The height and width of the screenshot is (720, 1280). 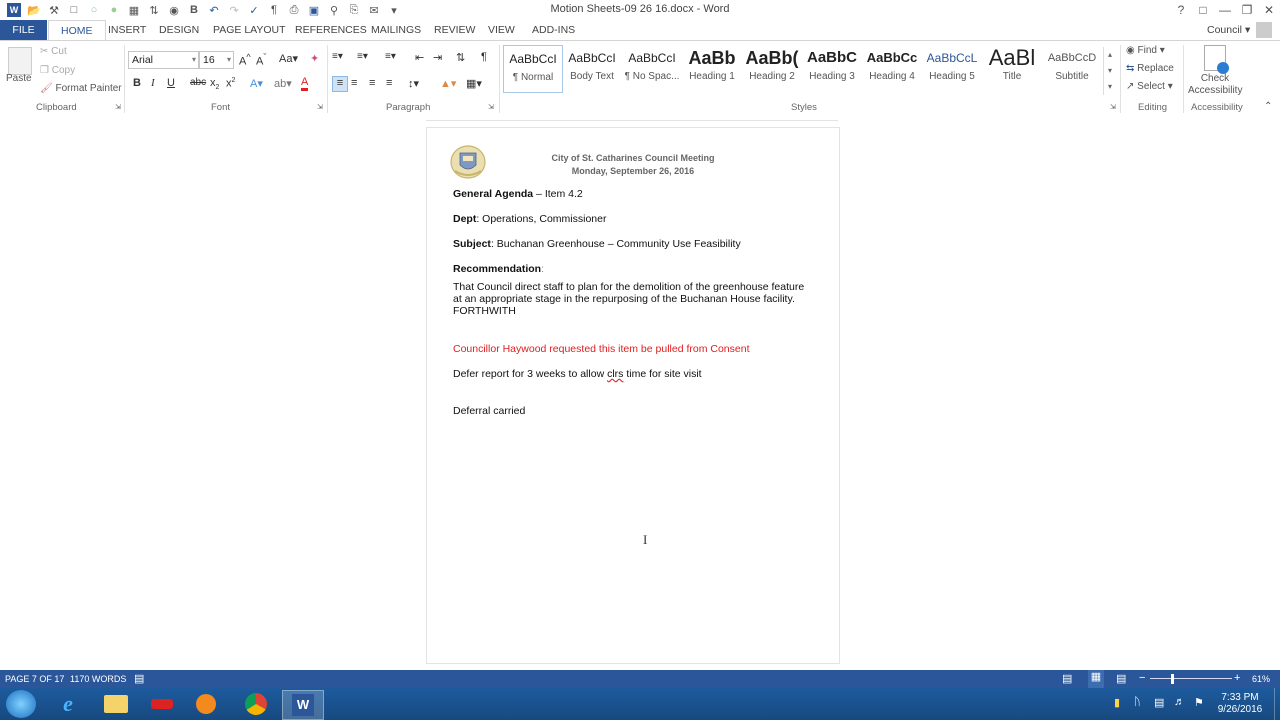 I want to click on text-effects-icon: A▾, so click(x=256, y=83).